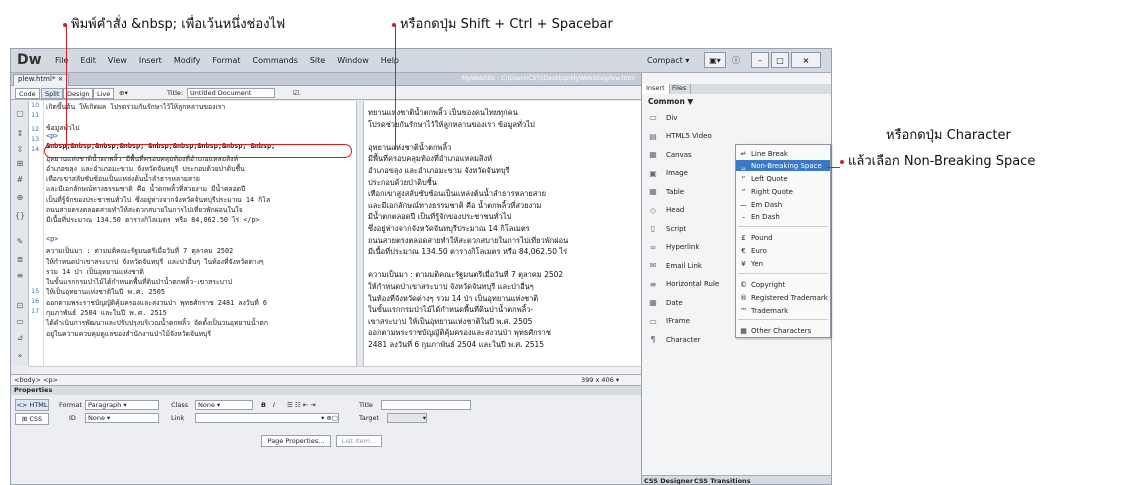 The image size is (1130, 485). I want to click on layout-button: ▣▾, so click(715, 60).